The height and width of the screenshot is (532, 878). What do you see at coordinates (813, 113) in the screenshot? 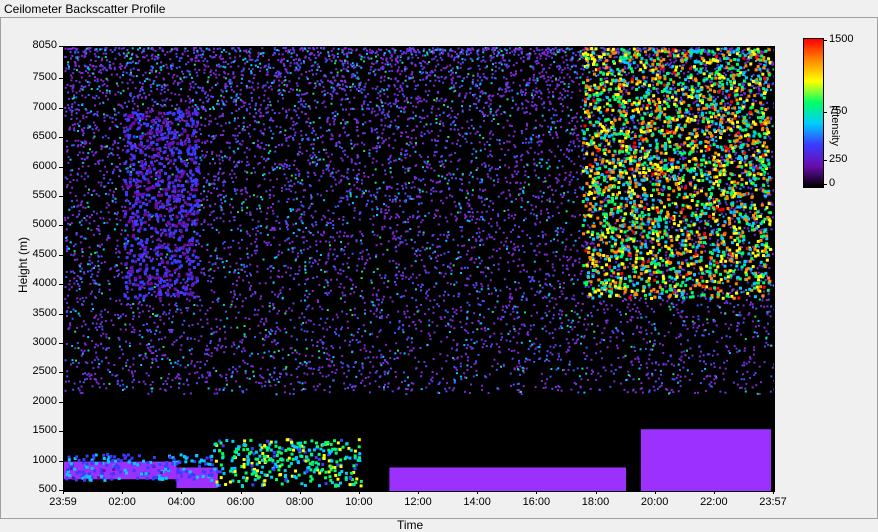
I see `colorbar` at bounding box center [813, 113].